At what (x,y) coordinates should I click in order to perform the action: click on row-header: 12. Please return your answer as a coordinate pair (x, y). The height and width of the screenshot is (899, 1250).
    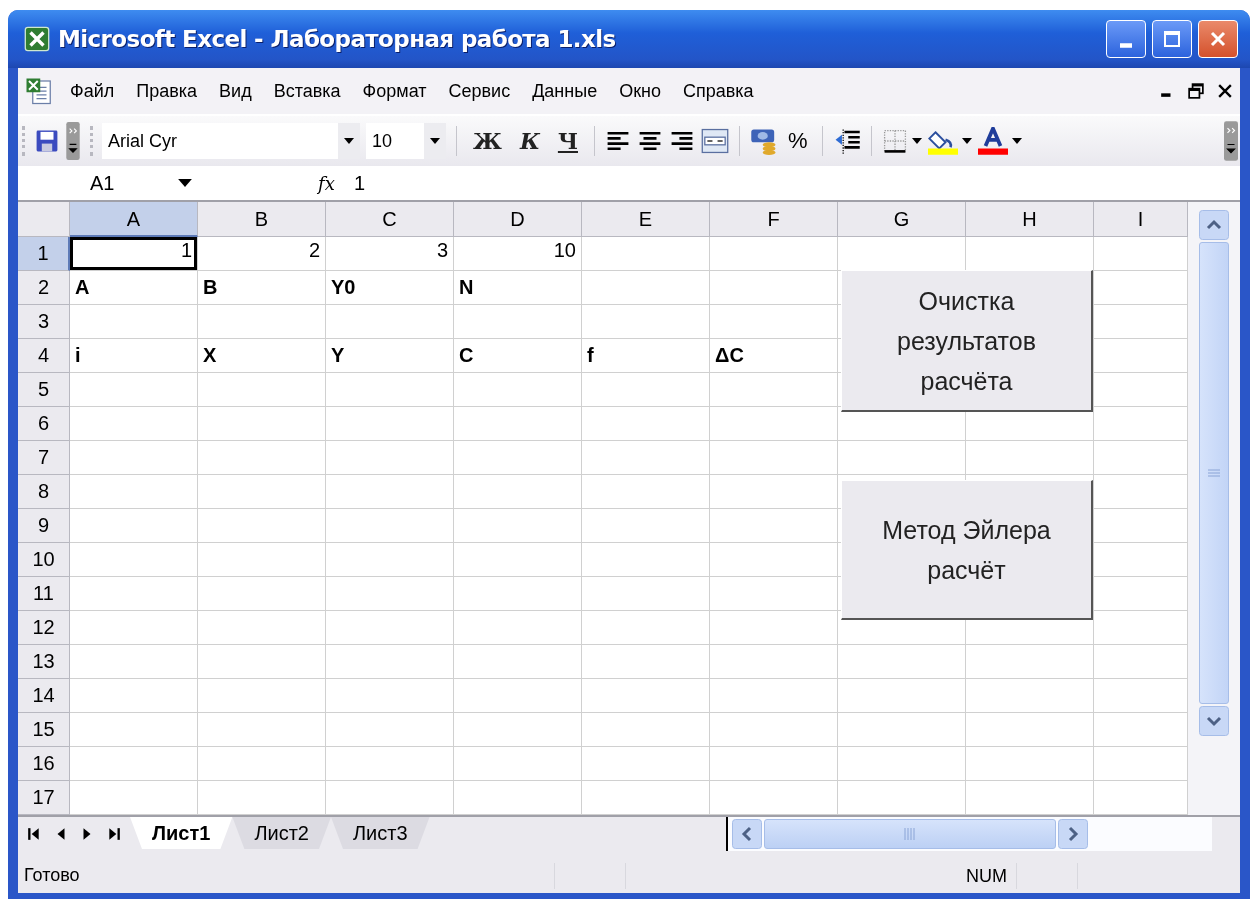
    Looking at the image, I should click on (44, 628).